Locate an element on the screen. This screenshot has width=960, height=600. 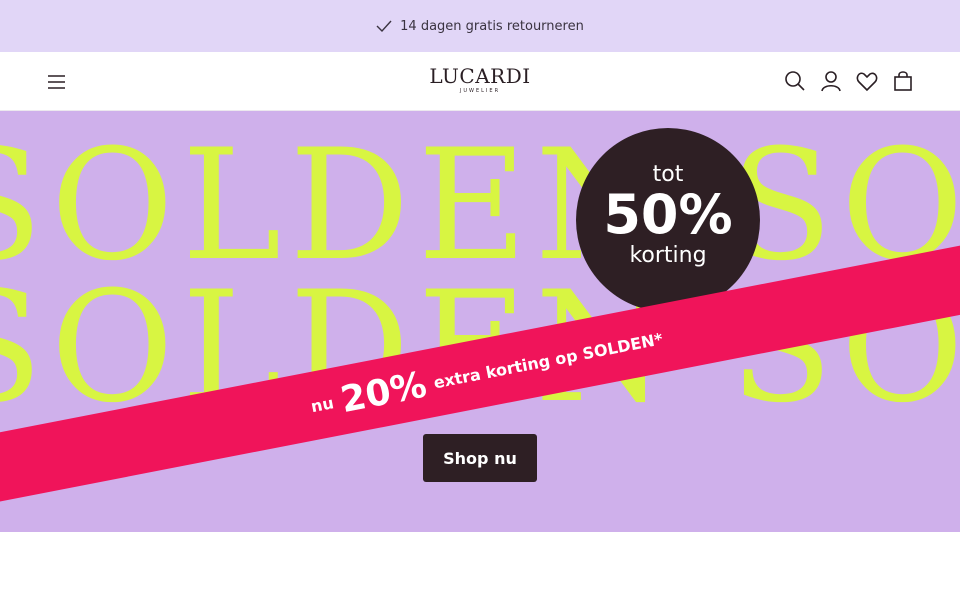
announcement-text: 14 dagen gratis retourneren is located at coordinates (492, 26).